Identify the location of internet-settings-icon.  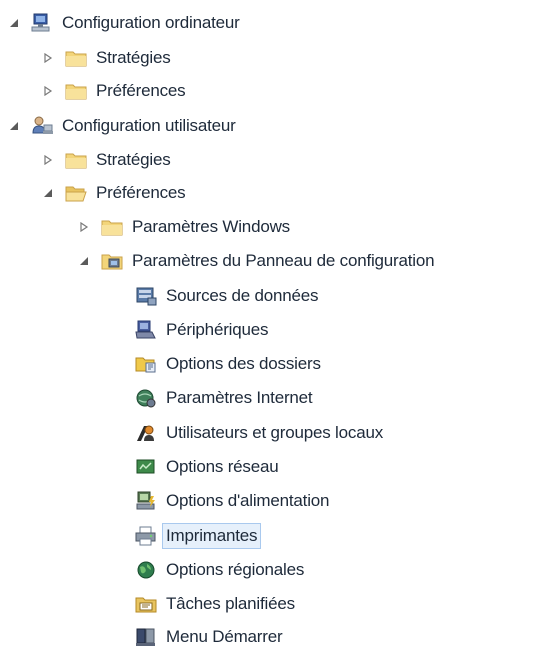
(146, 398).